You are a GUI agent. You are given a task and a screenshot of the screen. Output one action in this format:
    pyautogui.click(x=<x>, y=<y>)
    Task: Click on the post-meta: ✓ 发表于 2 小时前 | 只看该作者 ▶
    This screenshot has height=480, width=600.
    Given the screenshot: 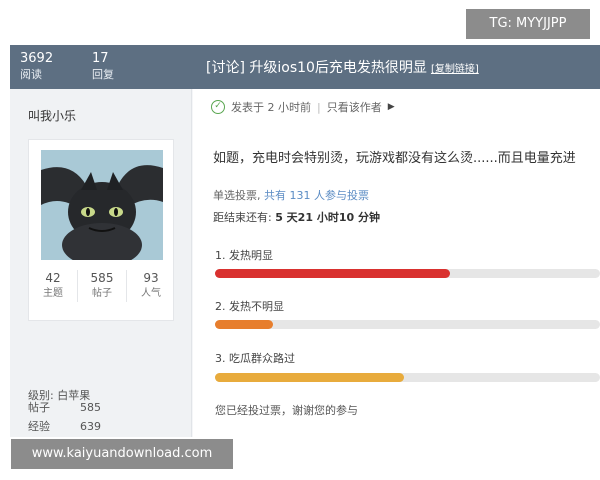 What is the action you would take?
    pyautogui.click(x=303, y=107)
    